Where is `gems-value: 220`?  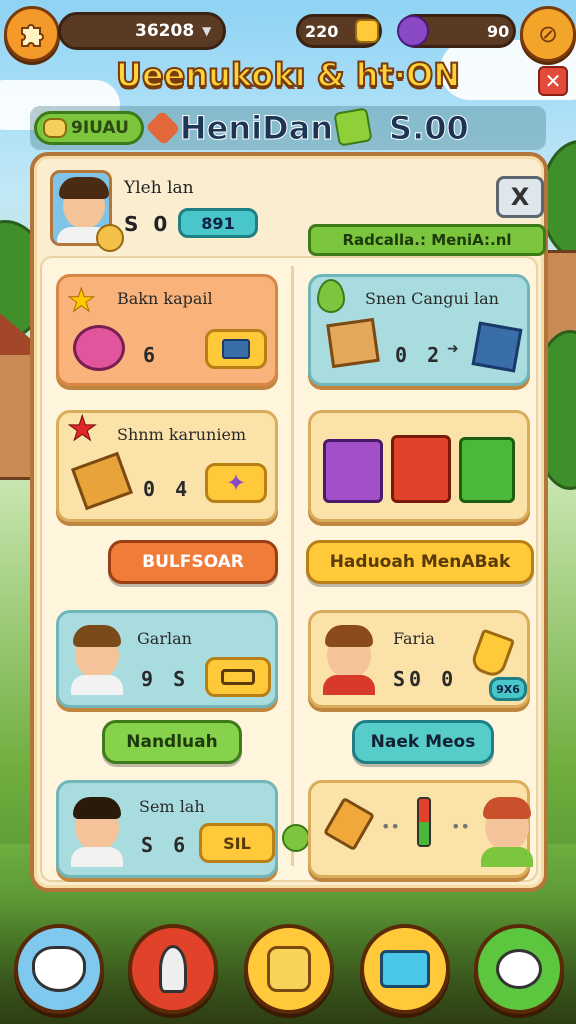
gems-value: 220 is located at coordinates (322, 31).